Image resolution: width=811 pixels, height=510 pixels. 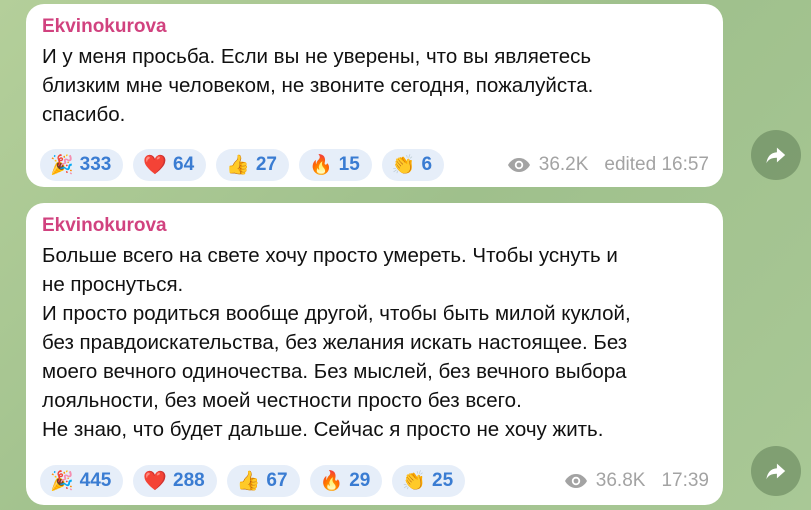 What do you see at coordinates (349, 164) in the screenshot?
I see `reaction-count: 15` at bounding box center [349, 164].